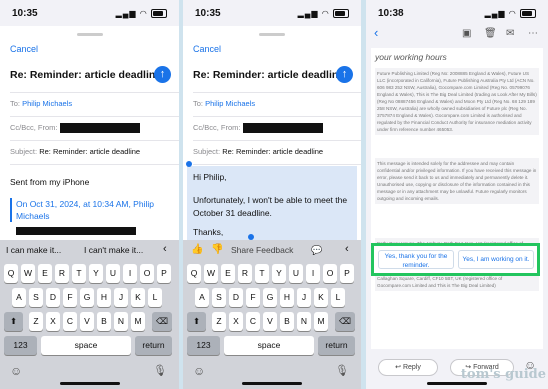 Image resolution: width=548 pixels, height=389 pixels. I want to click on key-w: W, so click(211, 273).